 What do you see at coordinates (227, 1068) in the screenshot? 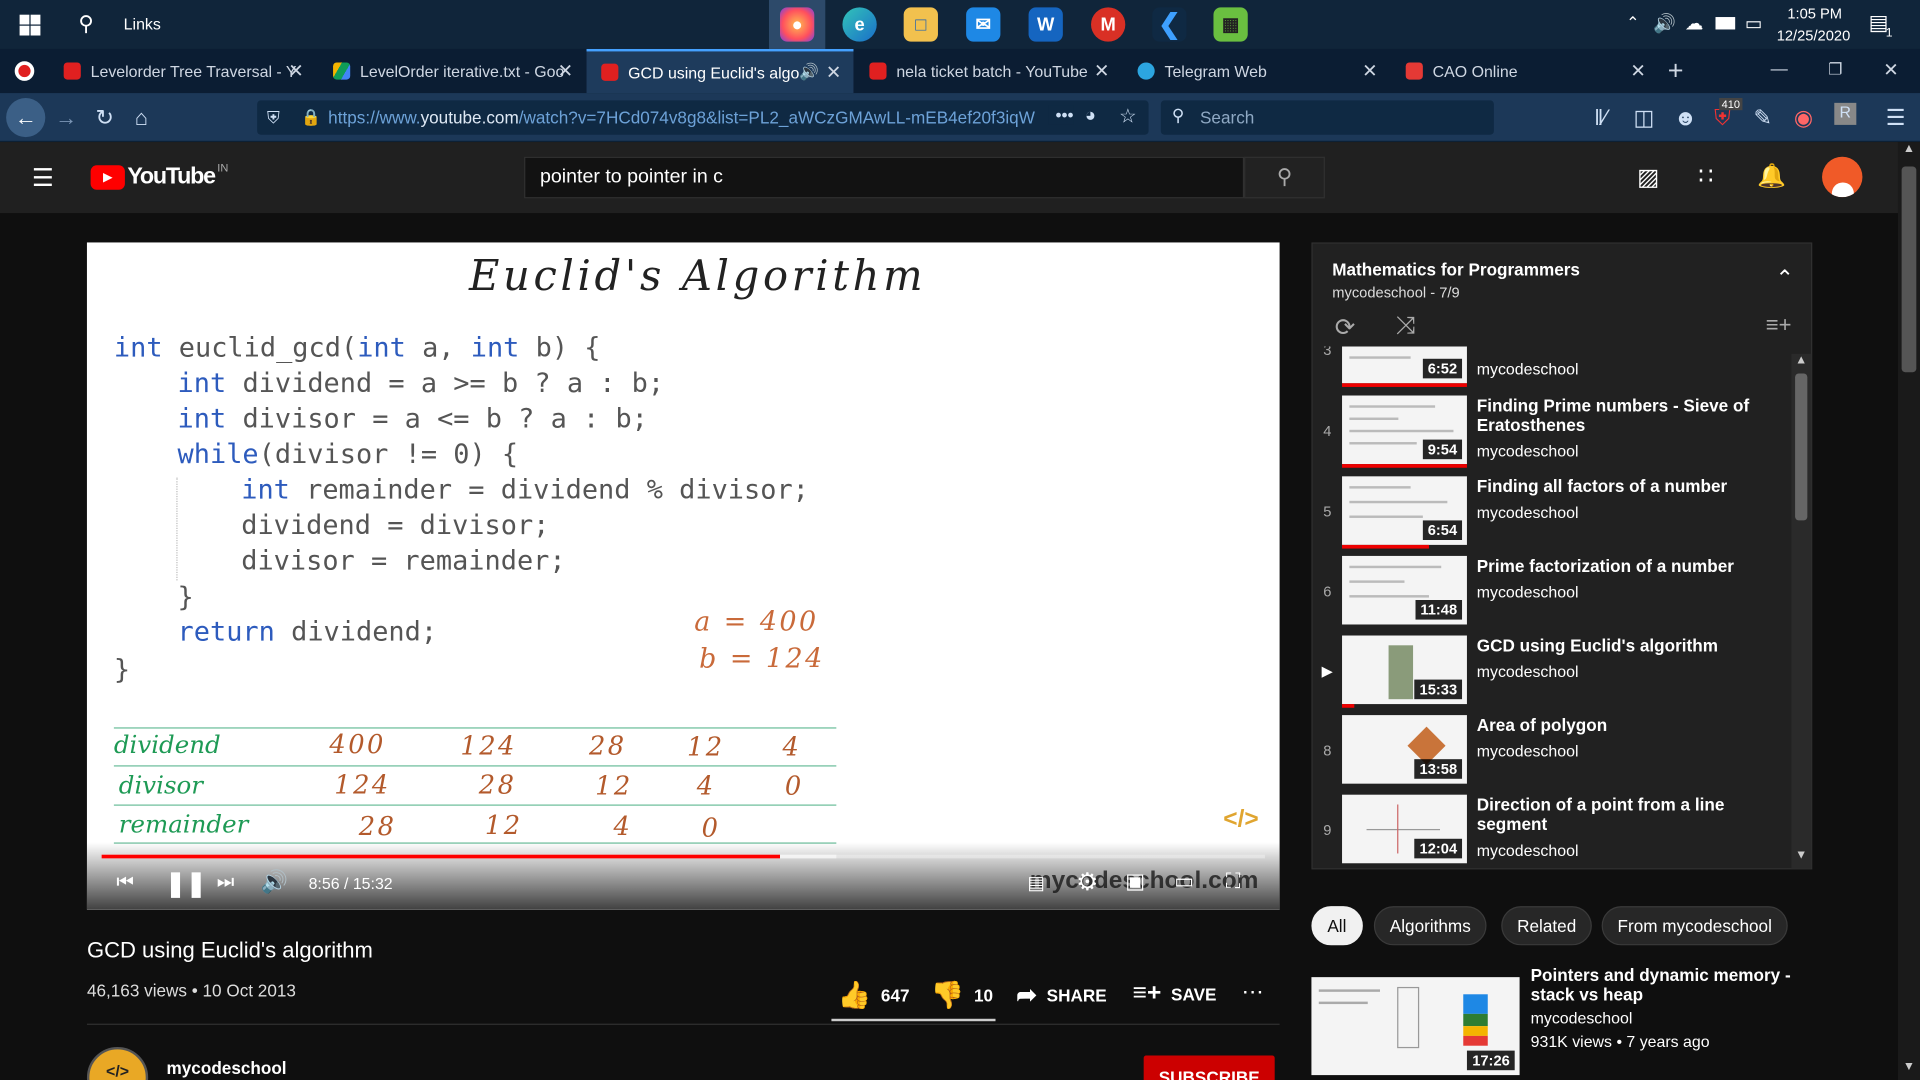
I see `channel-name: mycodeschool` at bounding box center [227, 1068].